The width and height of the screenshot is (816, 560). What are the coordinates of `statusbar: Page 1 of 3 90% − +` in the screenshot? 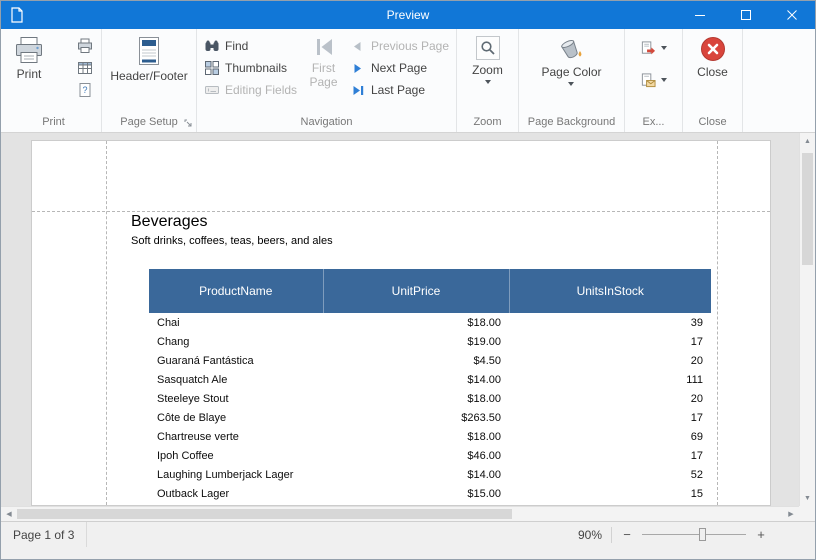 It's located at (408, 534).